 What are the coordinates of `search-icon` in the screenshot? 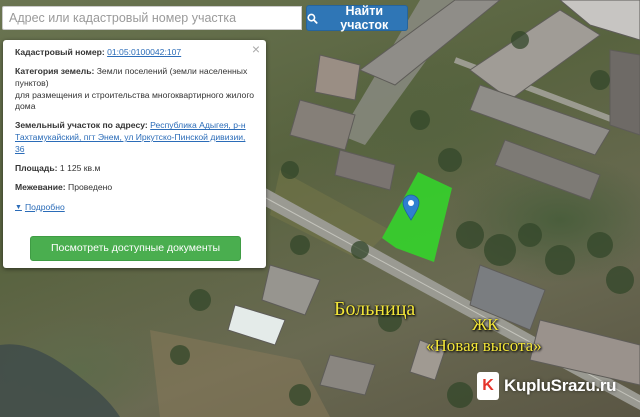 It's located at (312, 18).